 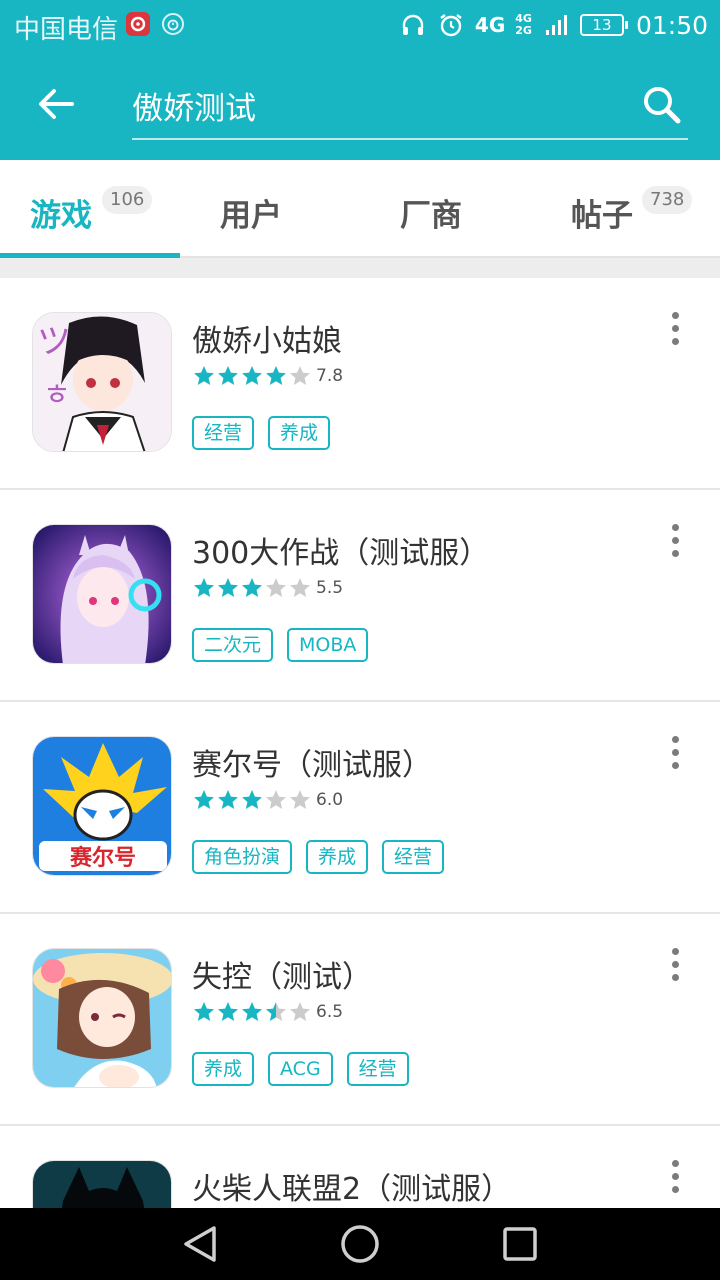 I want to click on svg-text: ㅎ, so click(x=57, y=395).